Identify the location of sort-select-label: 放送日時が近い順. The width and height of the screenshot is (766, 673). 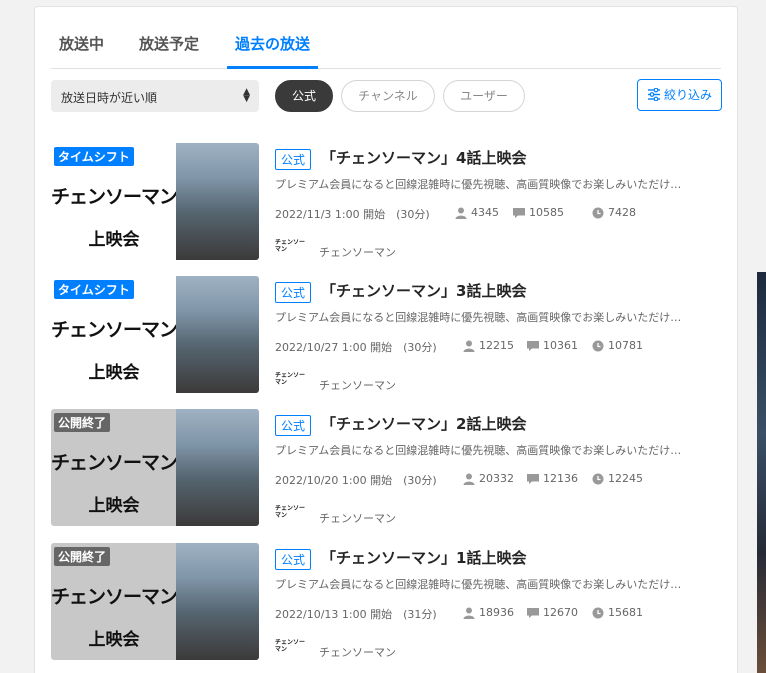
(109, 98).